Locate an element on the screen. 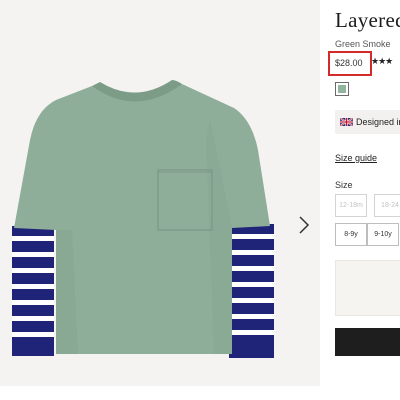  next-image-arrow-icon is located at coordinates (304, 225).